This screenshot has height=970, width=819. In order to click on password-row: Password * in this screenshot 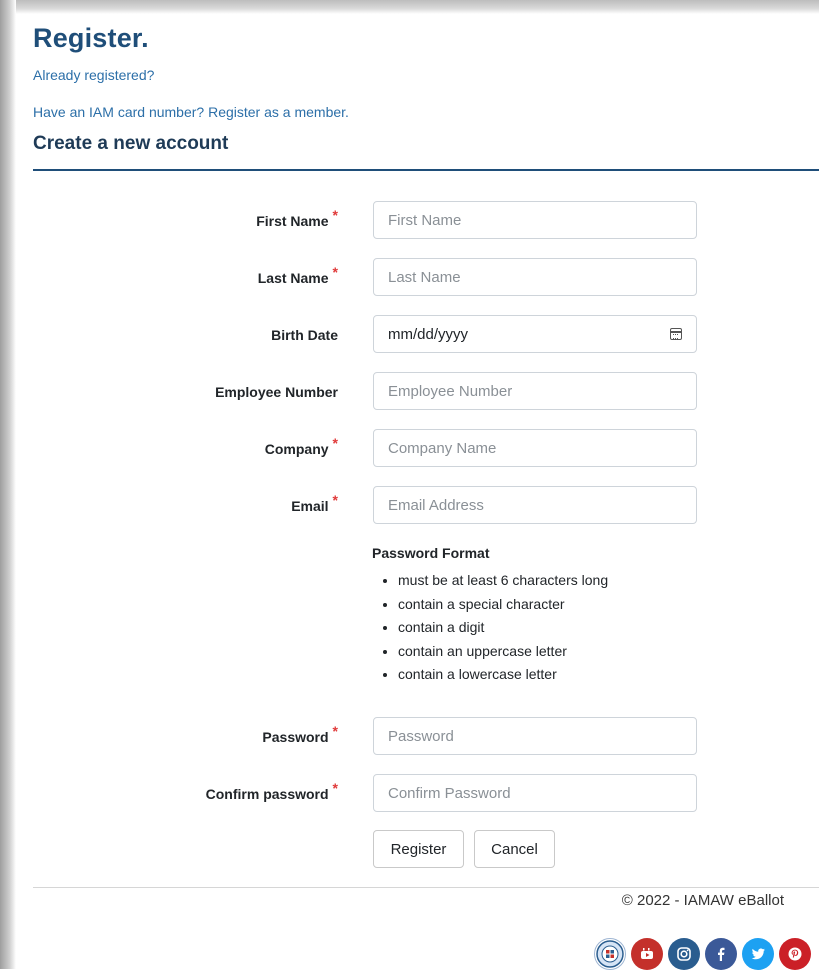, I will do `click(417, 737)`.